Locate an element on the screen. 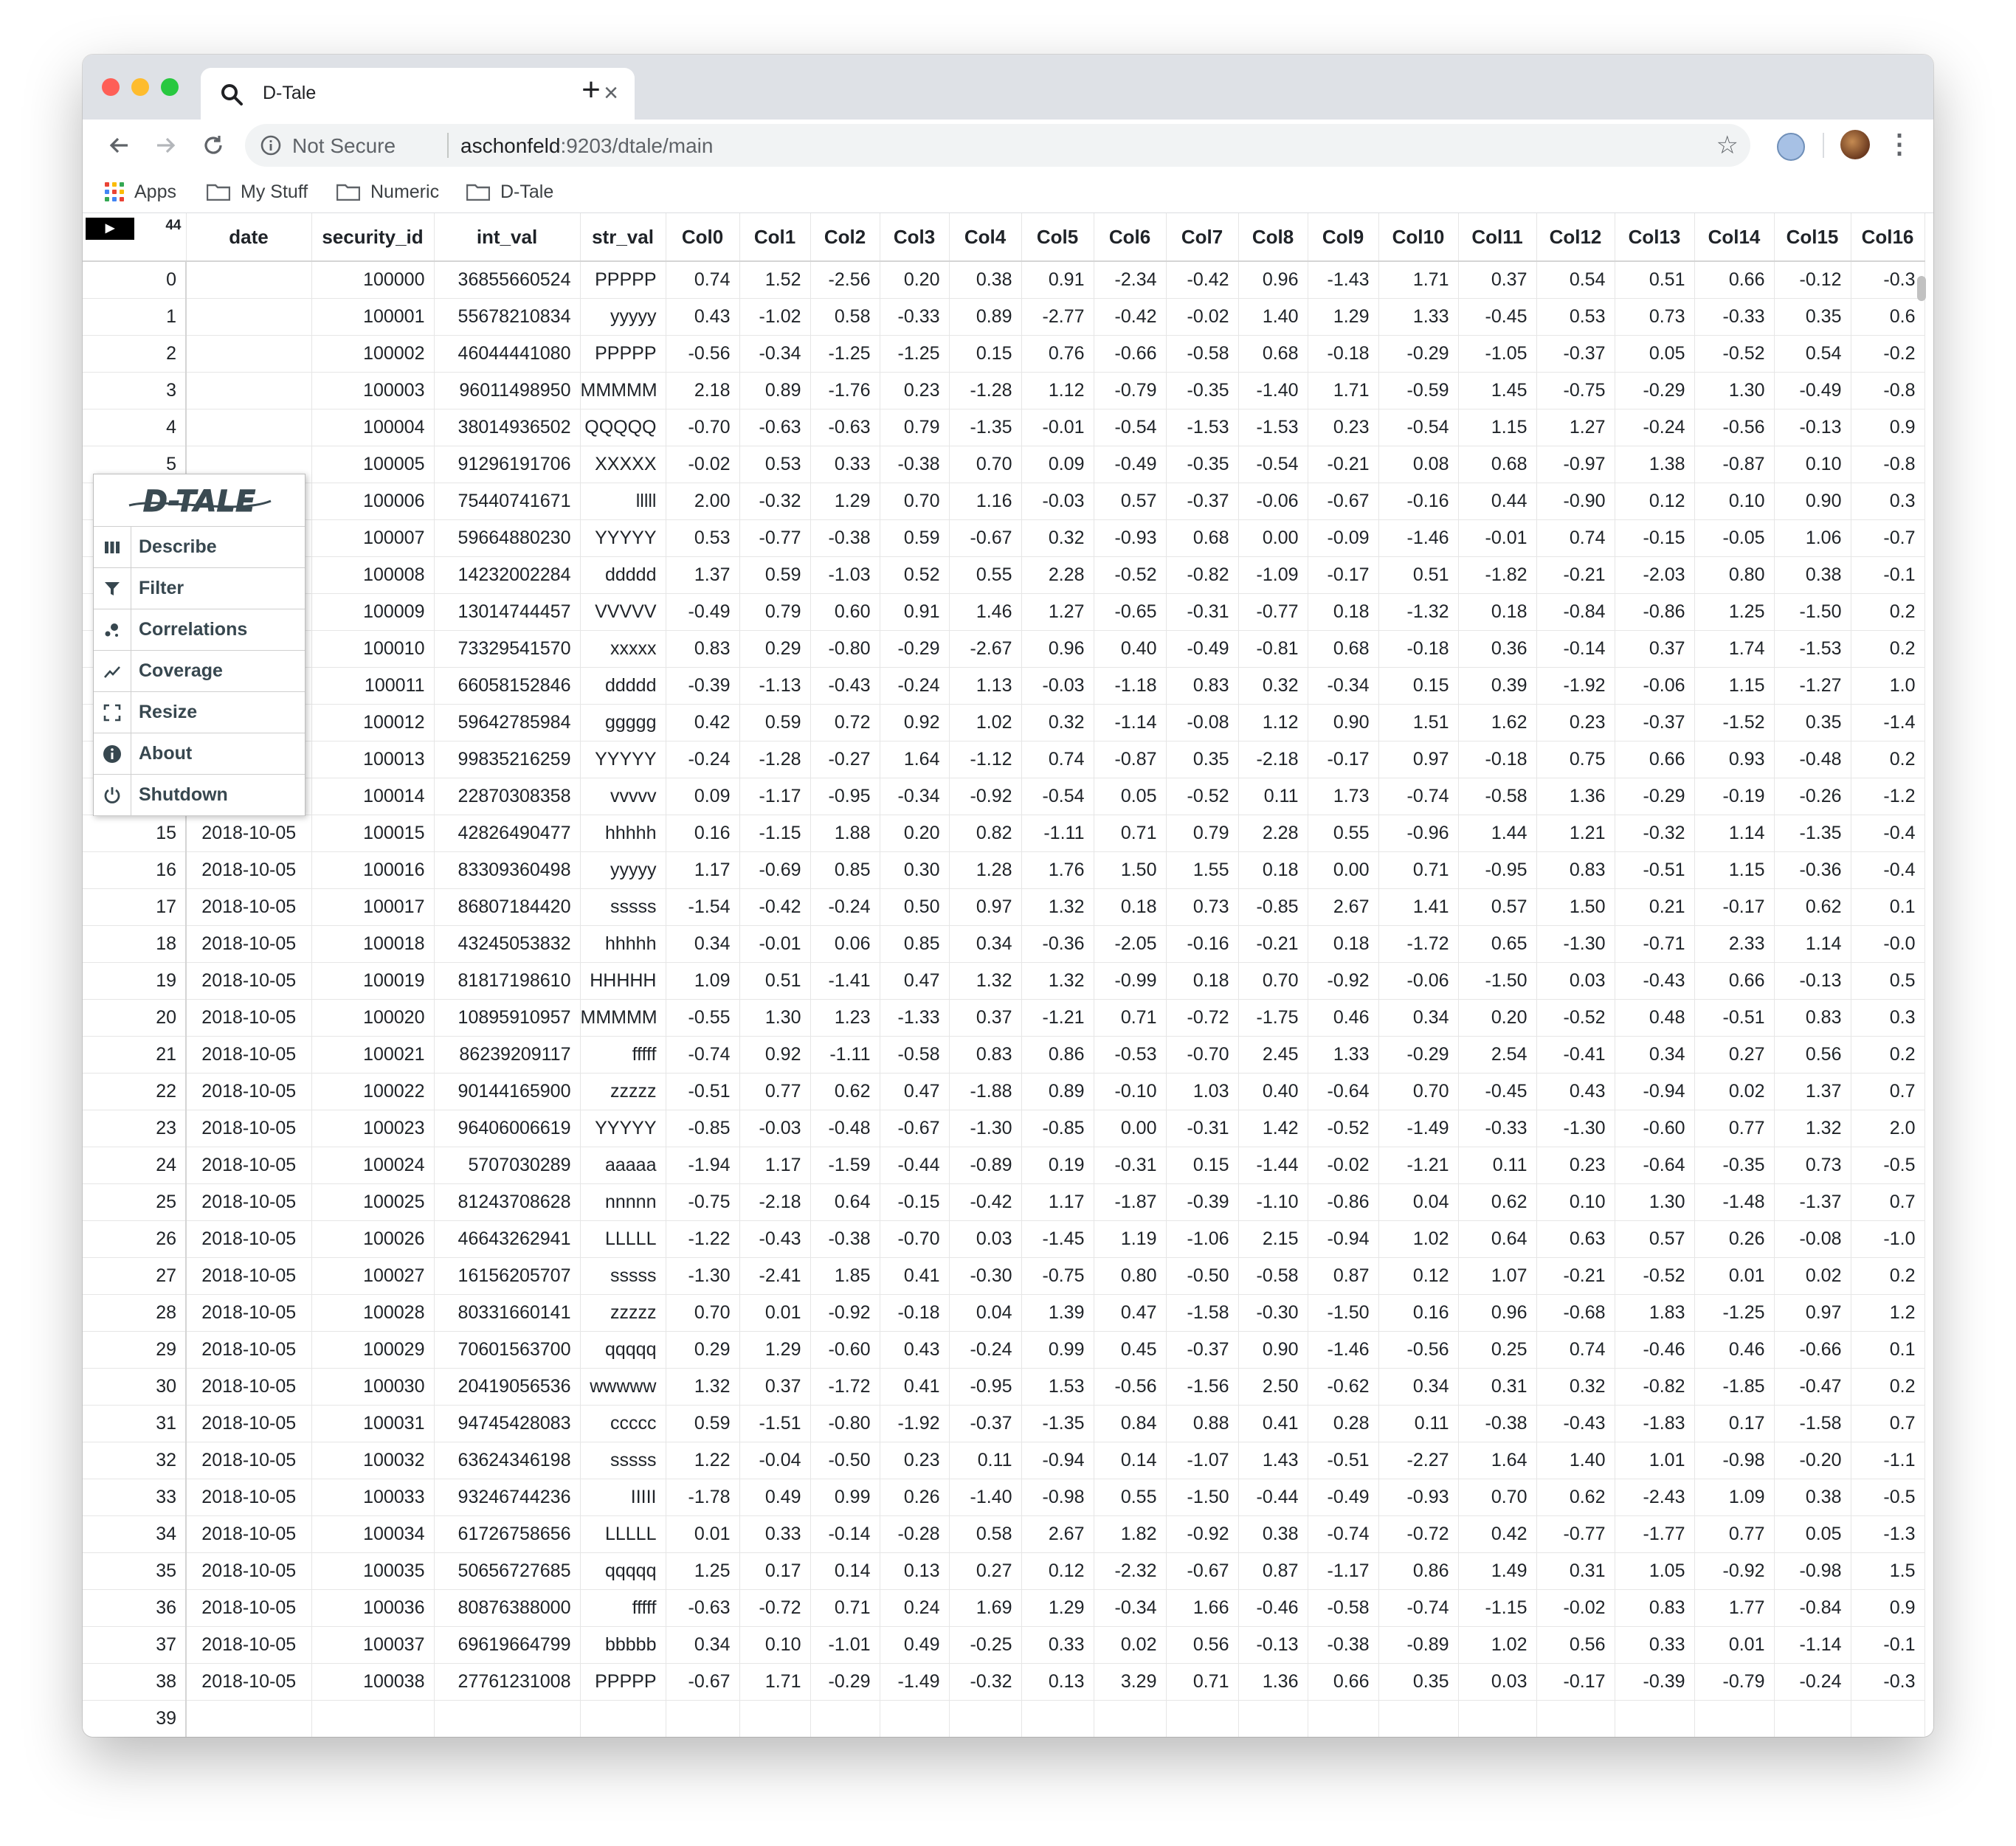 The height and width of the screenshot is (1846, 2016). table-cell: 0.91 is located at coordinates (915, 612).